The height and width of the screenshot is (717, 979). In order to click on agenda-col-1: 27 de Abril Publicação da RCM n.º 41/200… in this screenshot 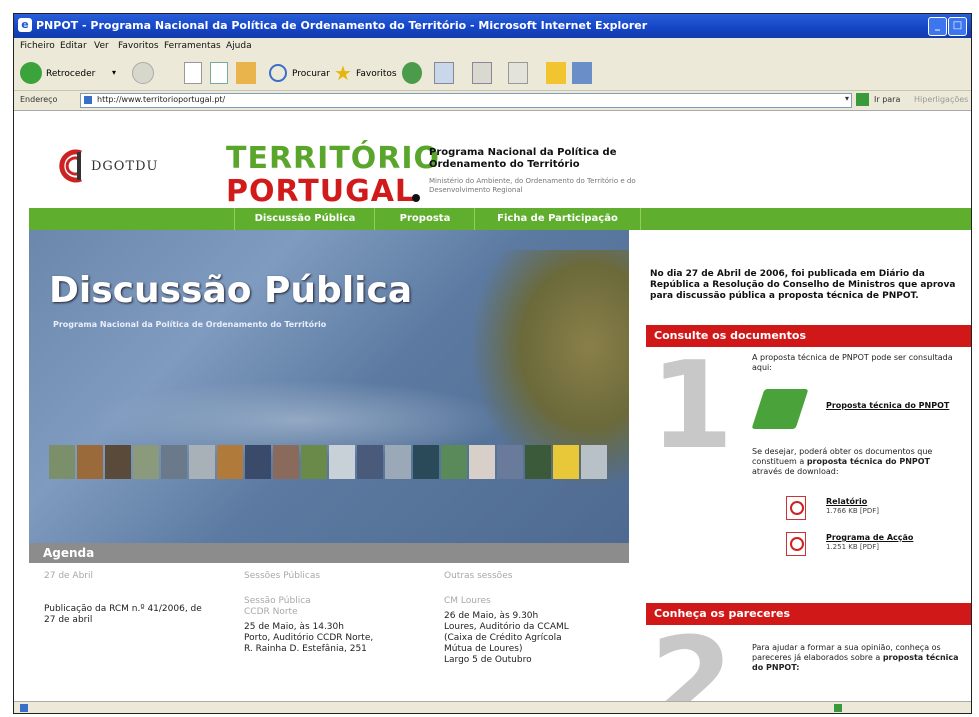, I will do `click(129, 598)`.